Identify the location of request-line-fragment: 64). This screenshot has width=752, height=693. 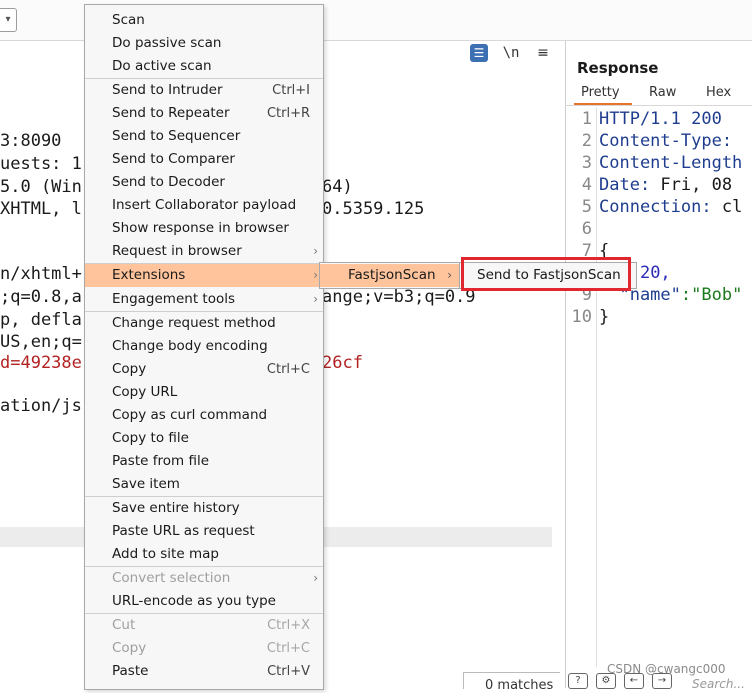
(337, 187).